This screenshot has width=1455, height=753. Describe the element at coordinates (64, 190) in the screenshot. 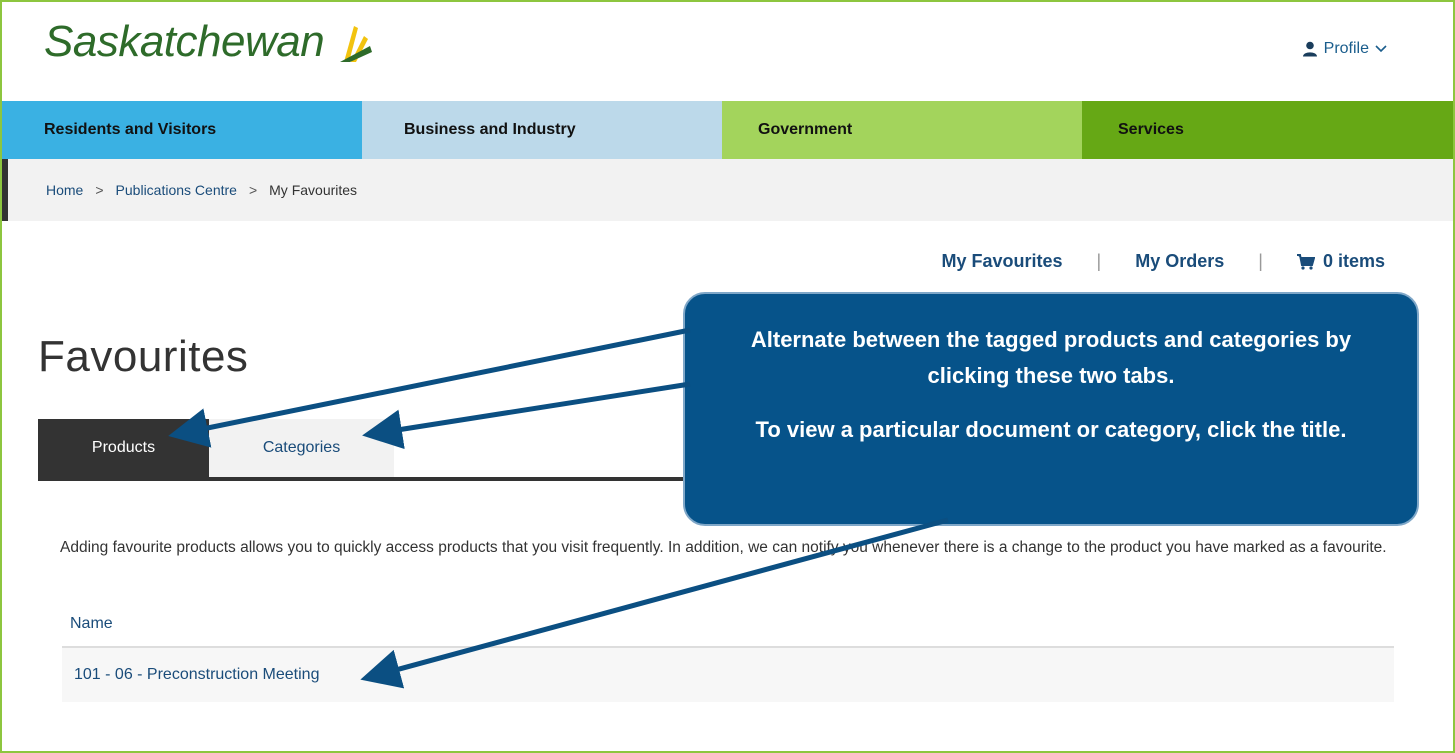

I see `breadcrumb-home: Home` at that location.